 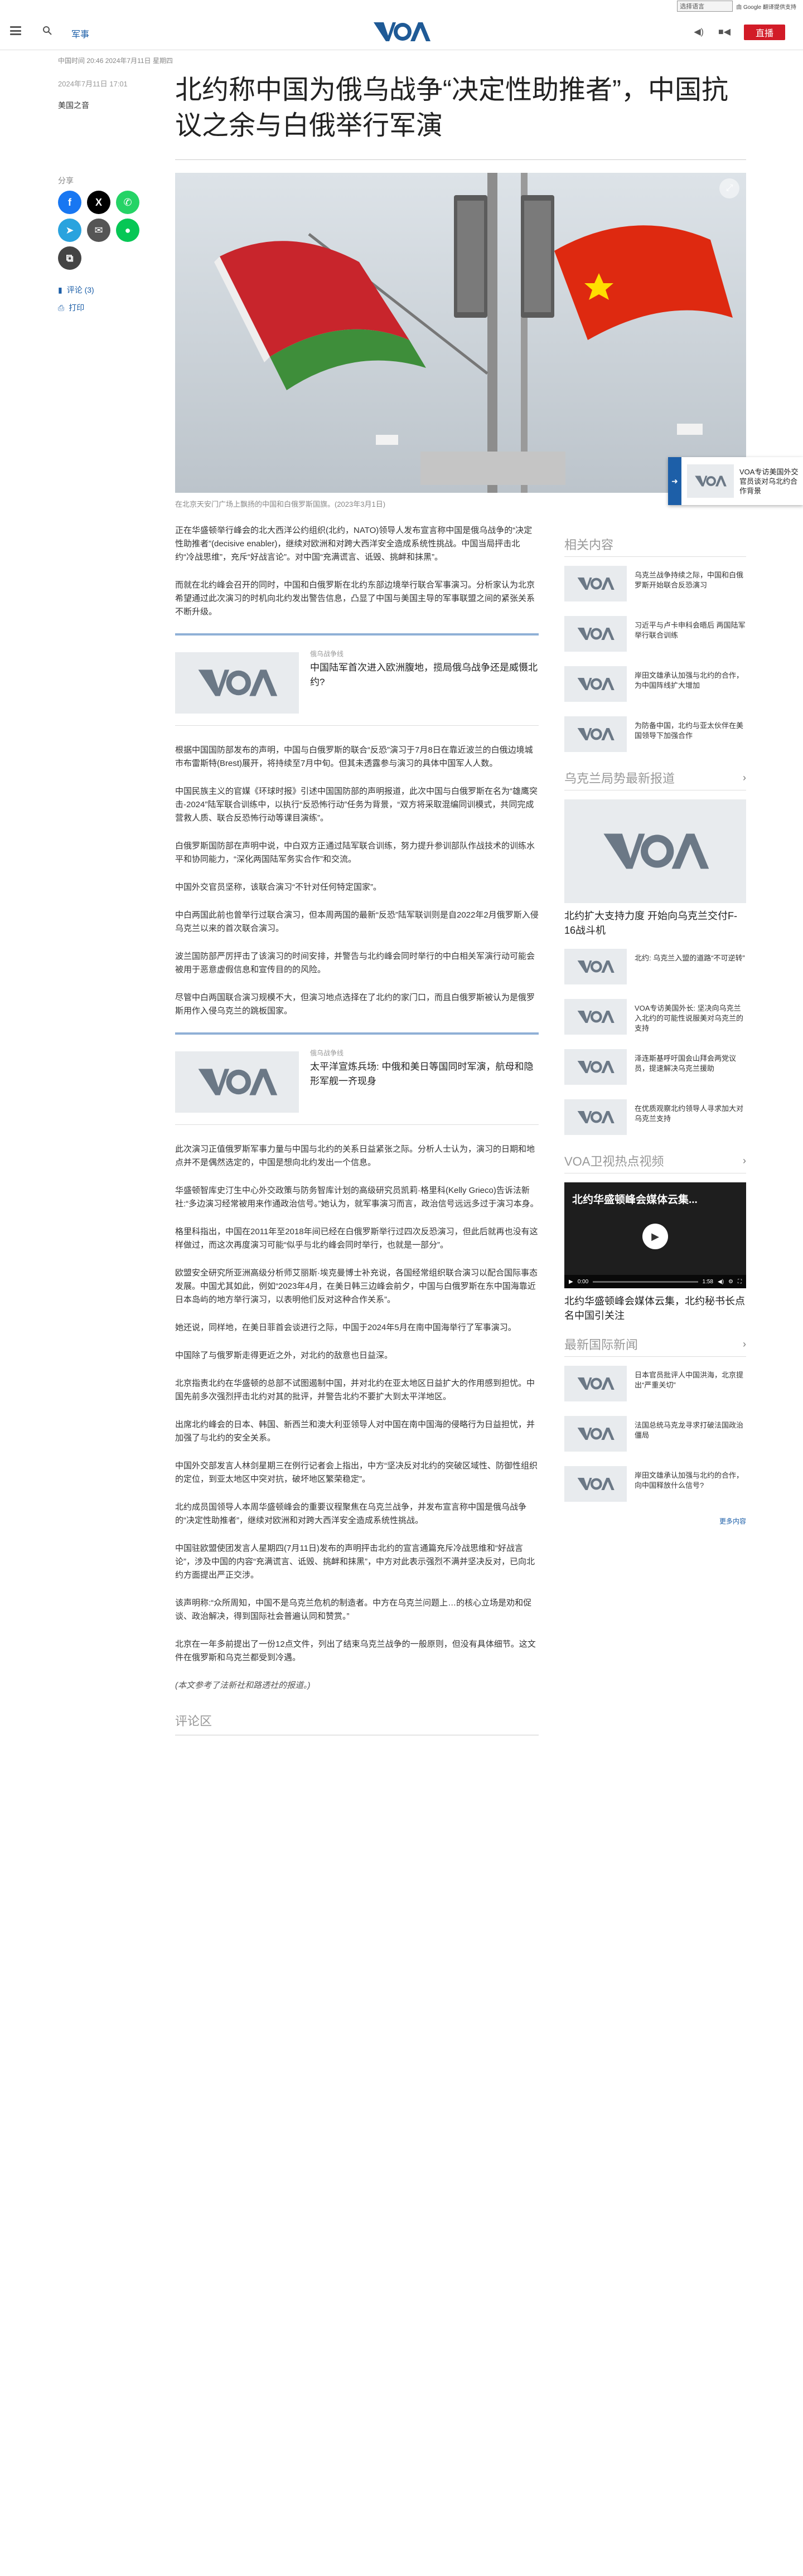 I want to click on author: 美国之音, so click(x=114, y=105).